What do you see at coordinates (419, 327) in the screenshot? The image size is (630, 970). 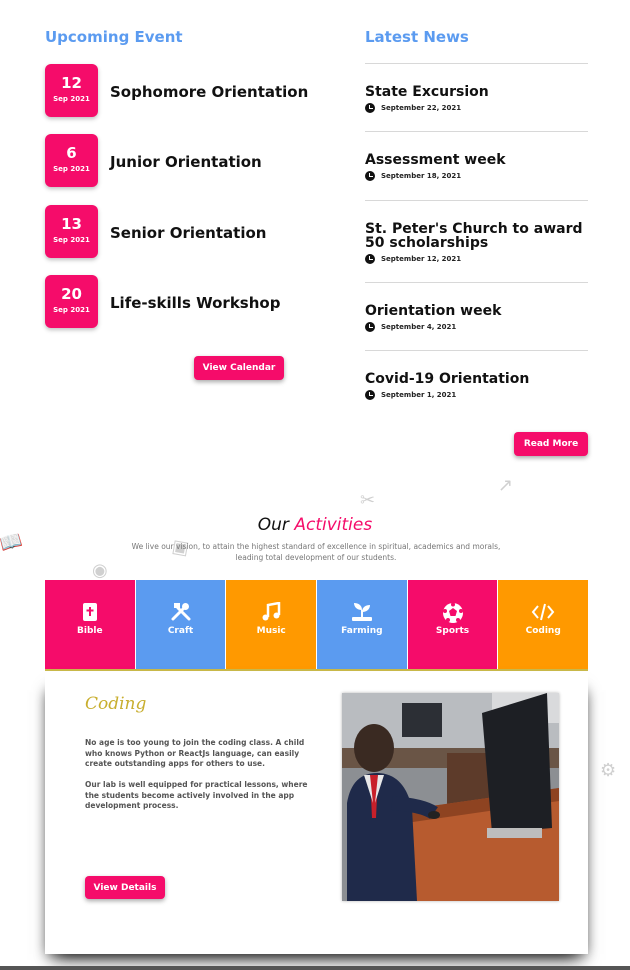 I see `news-date-text: September 4, 2021` at bounding box center [419, 327].